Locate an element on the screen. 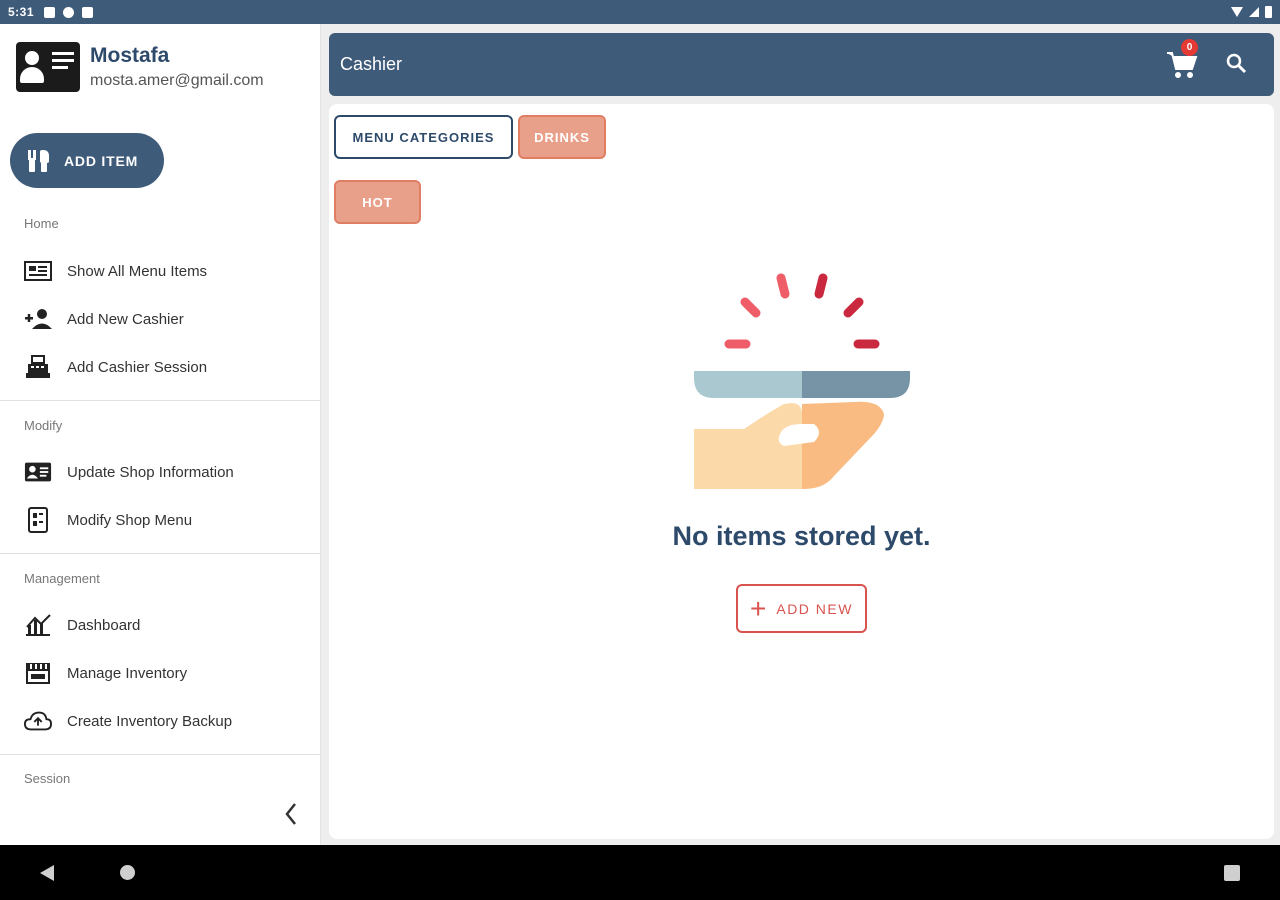  home-icon is located at coordinates (127, 872).